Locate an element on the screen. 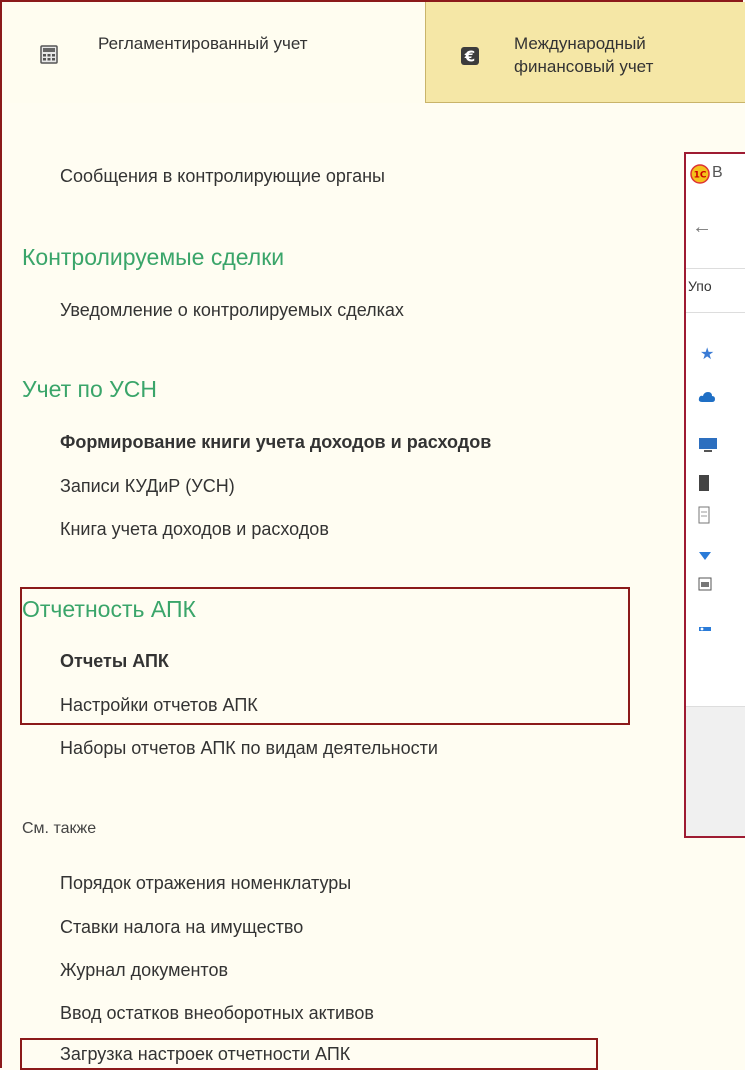 This screenshot has height=1070, width=745. image-icon is located at coordinates (705, 584).